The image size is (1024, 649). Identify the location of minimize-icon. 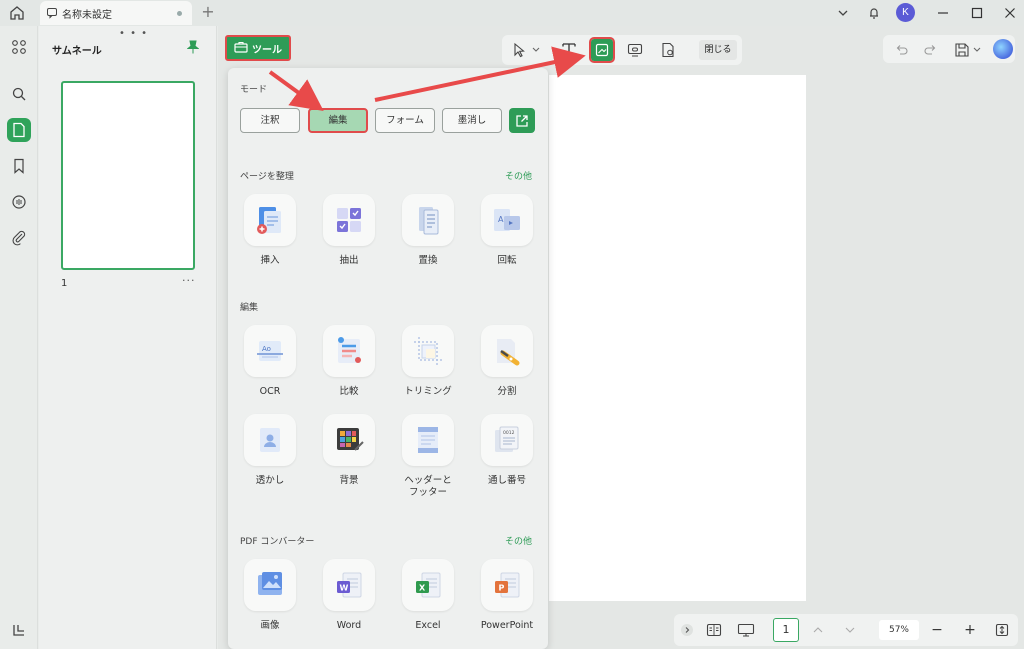
(943, 13).